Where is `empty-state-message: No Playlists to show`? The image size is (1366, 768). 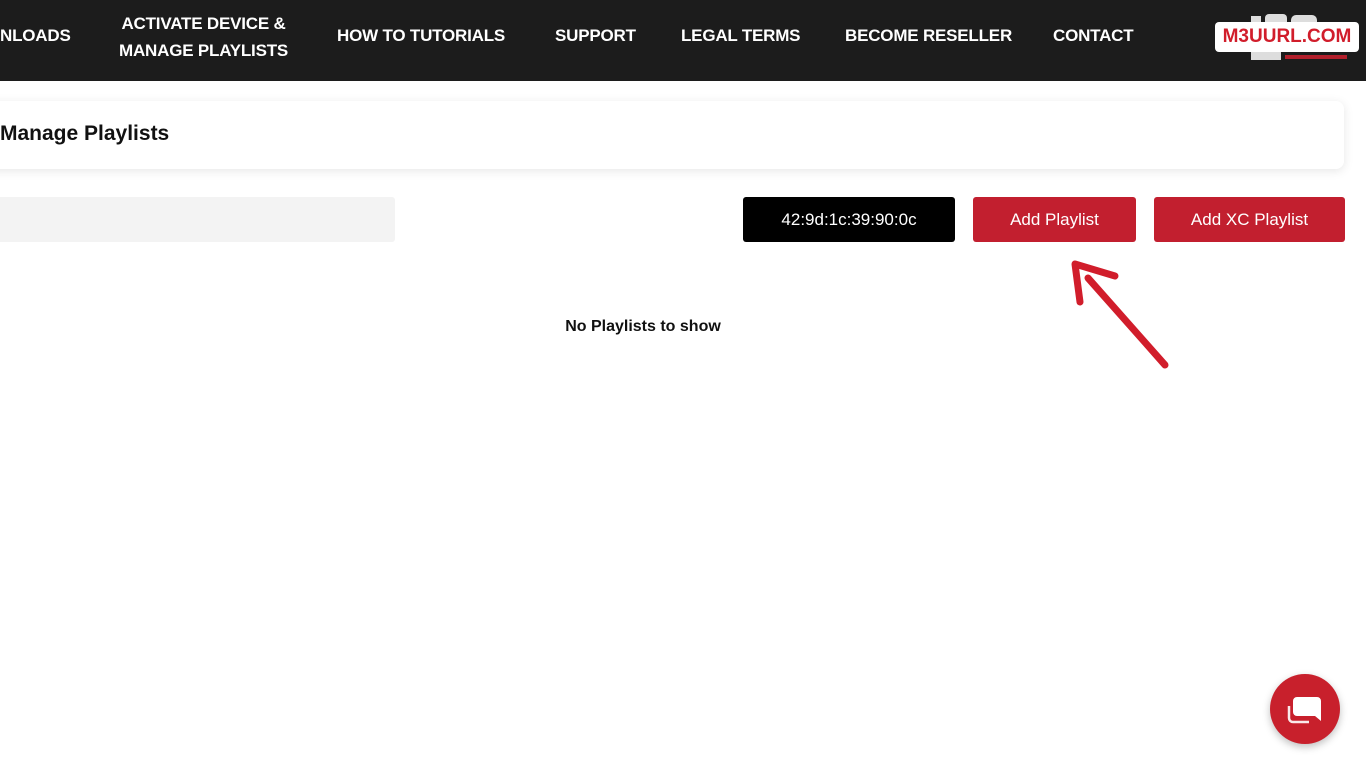 empty-state-message: No Playlists to show is located at coordinates (643, 326).